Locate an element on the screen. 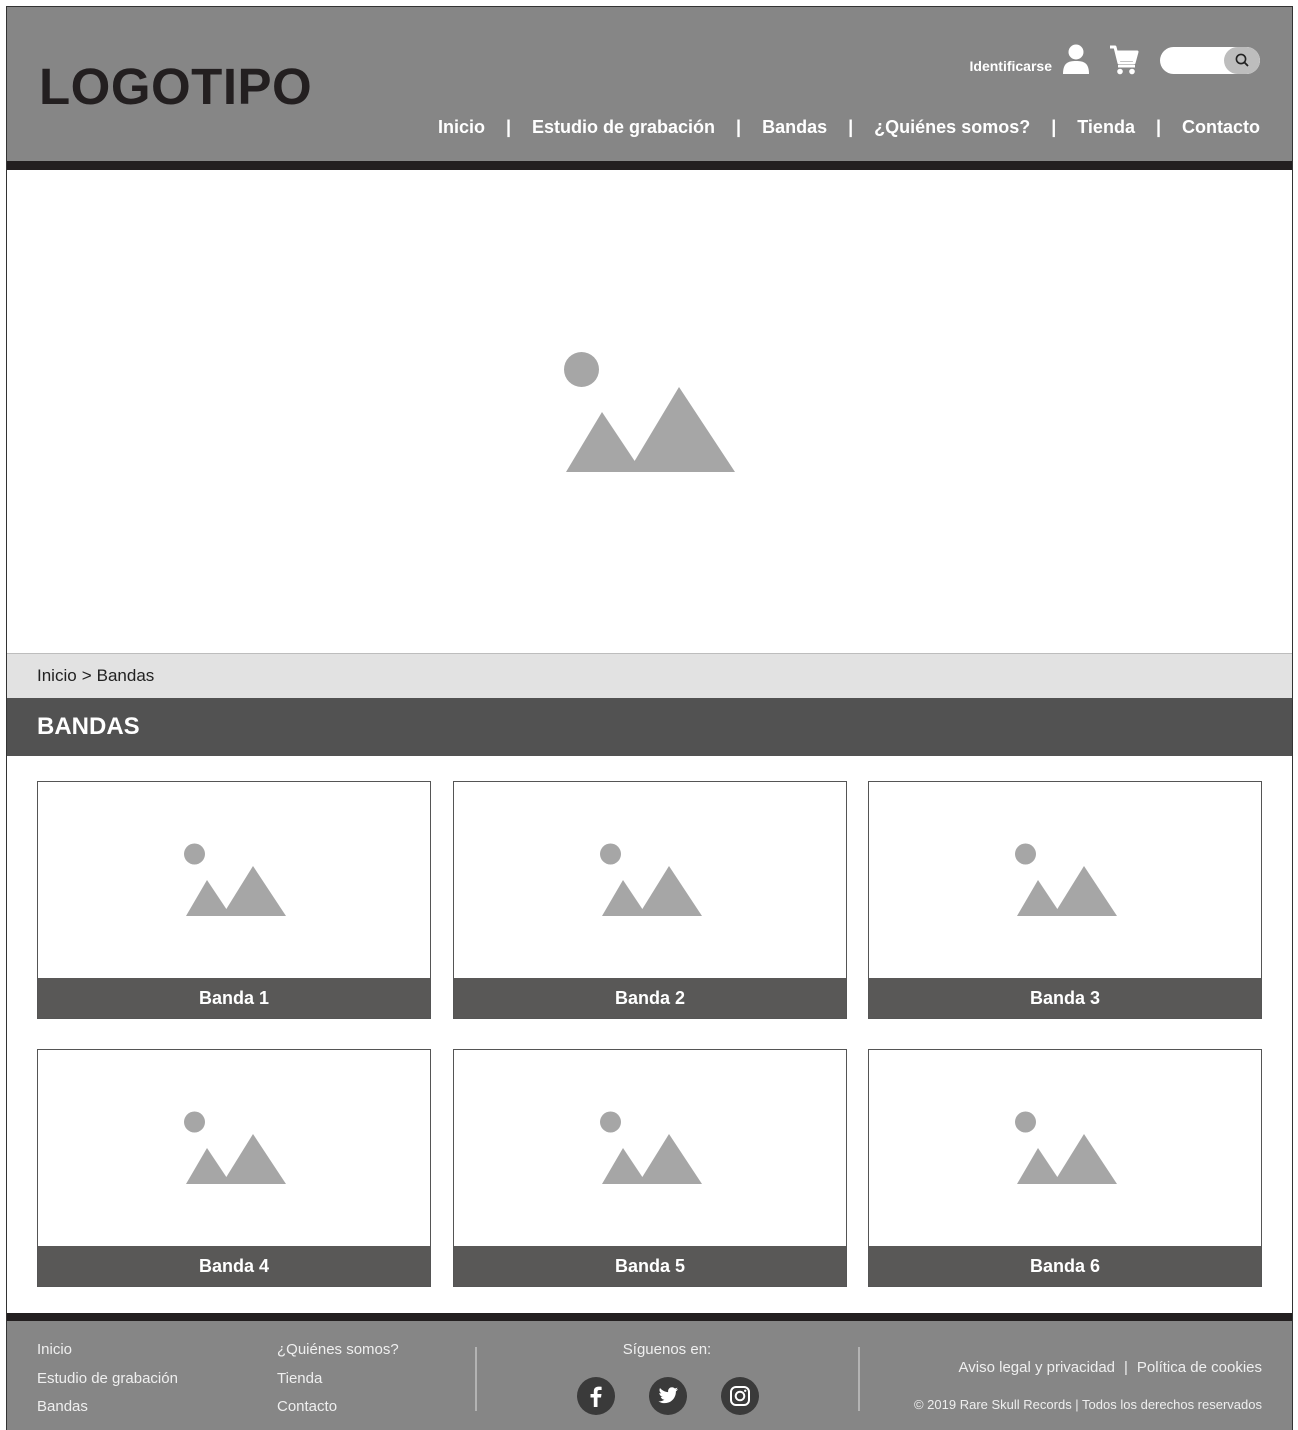 The width and height of the screenshot is (1298, 1430). band-name: Banda 5 is located at coordinates (650, 1266).